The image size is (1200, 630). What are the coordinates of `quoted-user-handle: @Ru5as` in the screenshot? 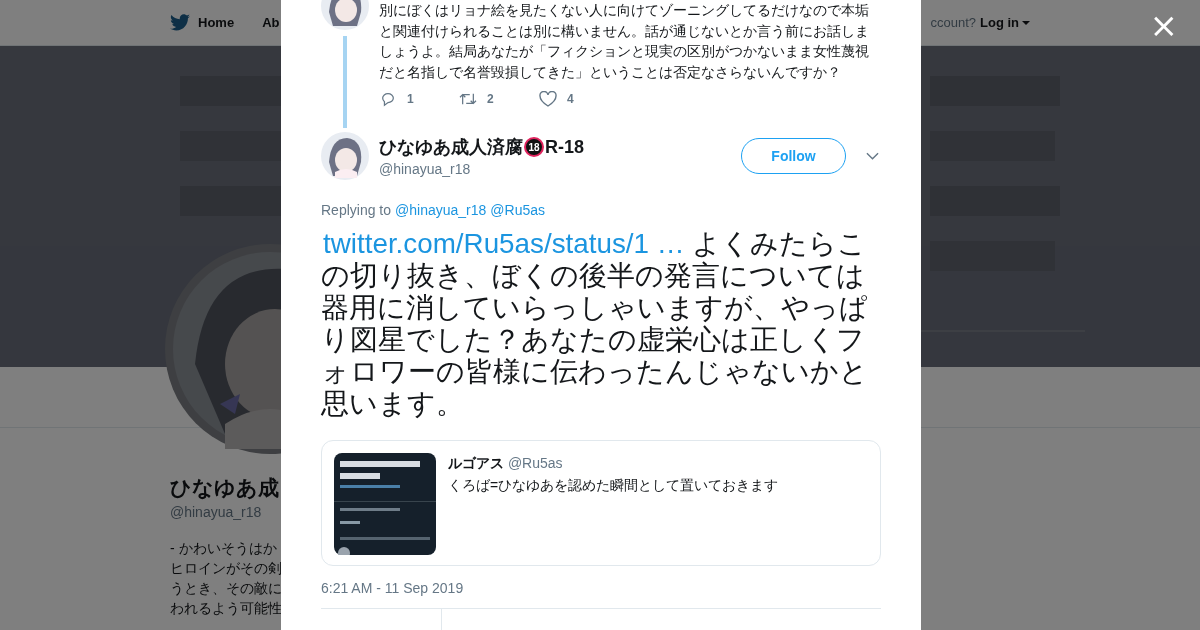 It's located at (535, 463).